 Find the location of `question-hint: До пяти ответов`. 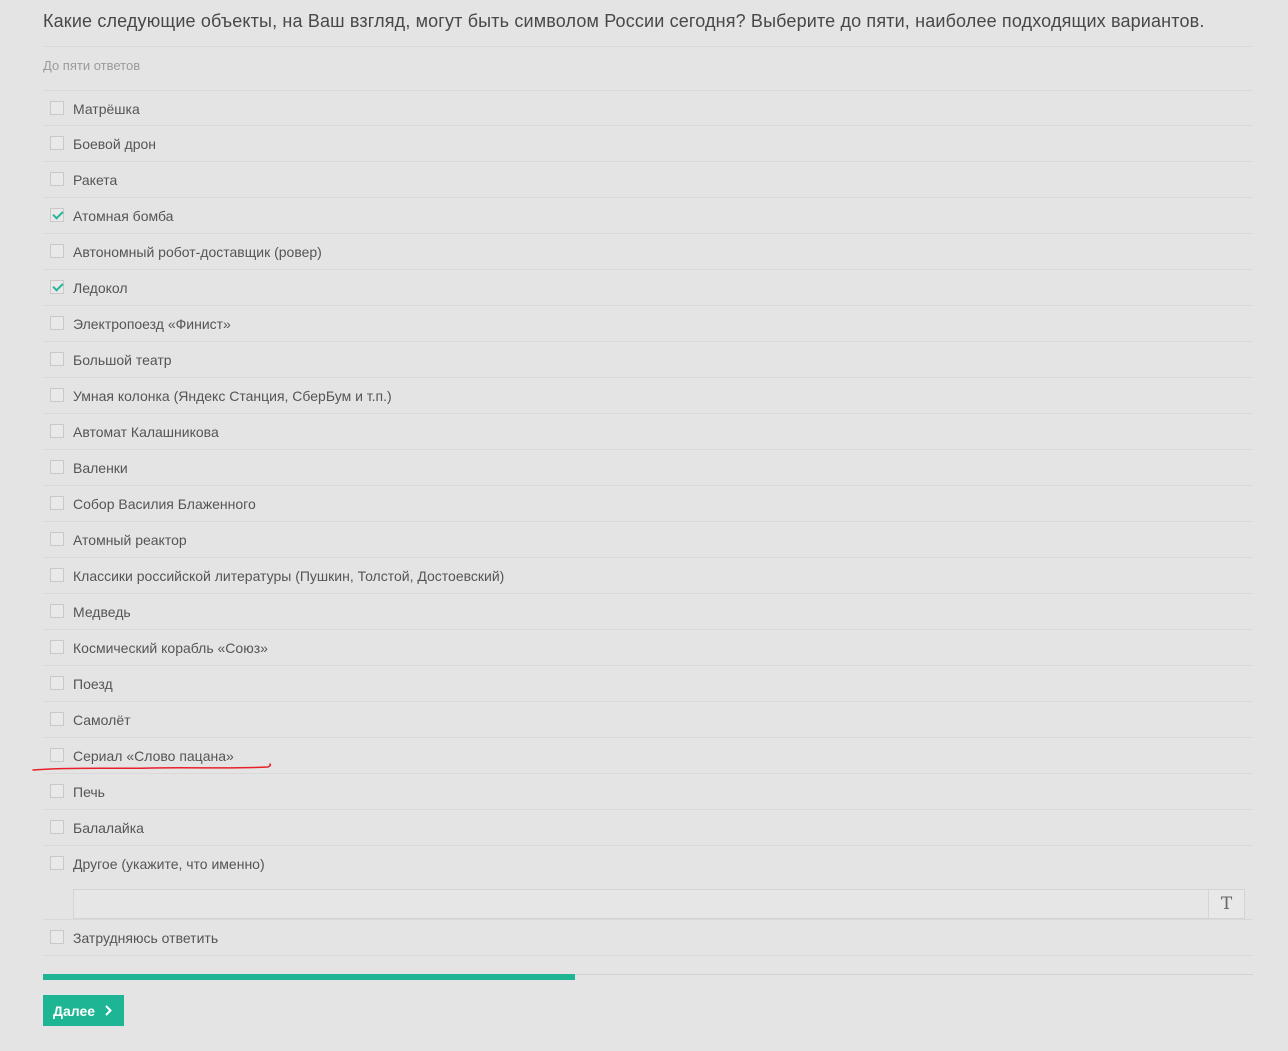

question-hint: До пяти ответов is located at coordinates (92, 65).